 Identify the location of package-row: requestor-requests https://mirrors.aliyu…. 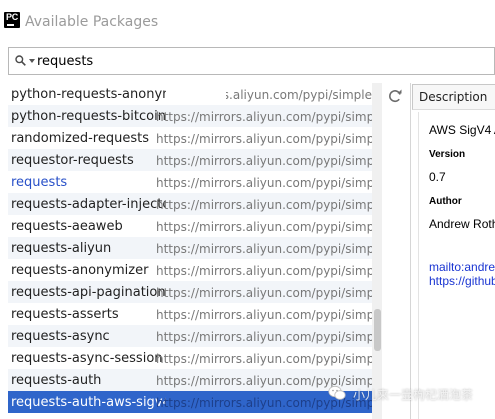
(190, 160).